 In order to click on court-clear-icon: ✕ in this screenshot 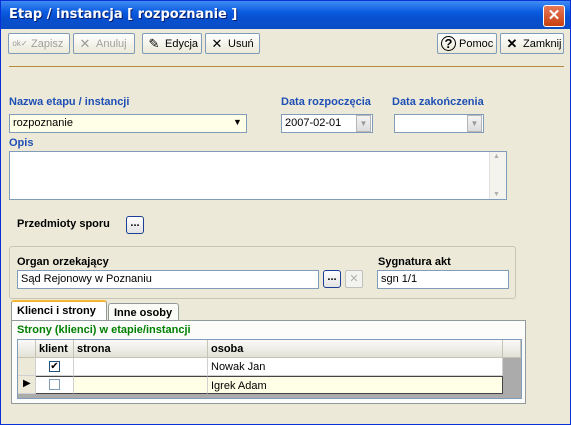, I will do `click(354, 279)`.